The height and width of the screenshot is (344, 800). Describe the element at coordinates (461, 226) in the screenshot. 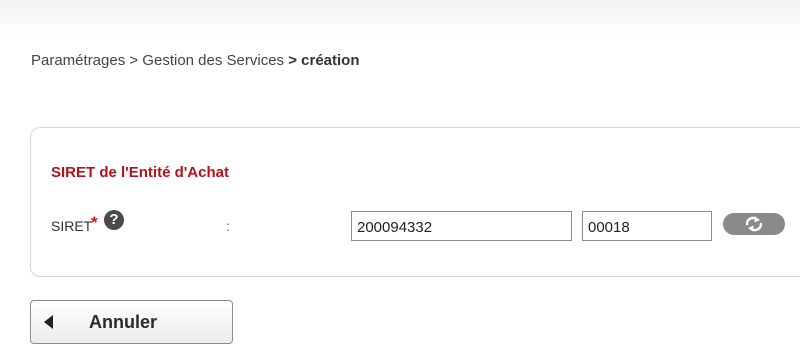

I see `siren-input` at that location.